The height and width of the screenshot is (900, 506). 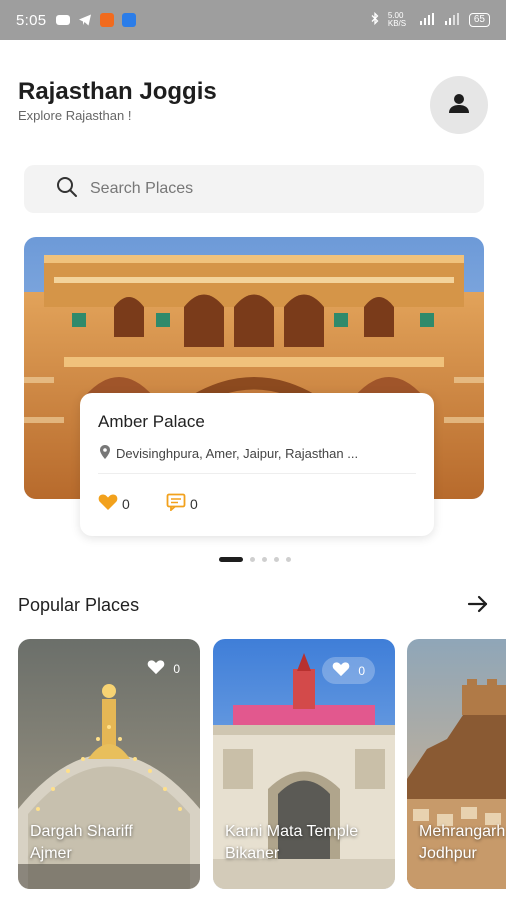 I want to click on carousel-dot-active, so click(x=231, y=559).